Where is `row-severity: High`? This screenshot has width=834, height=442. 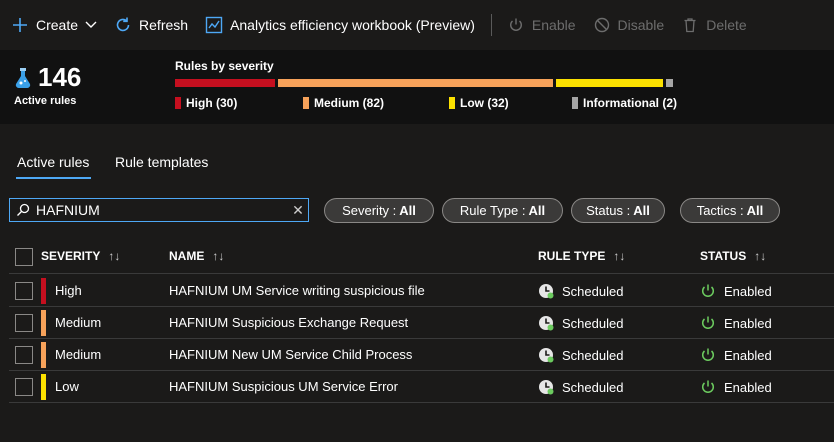
row-severity: High is located at coordinates (68, 290).